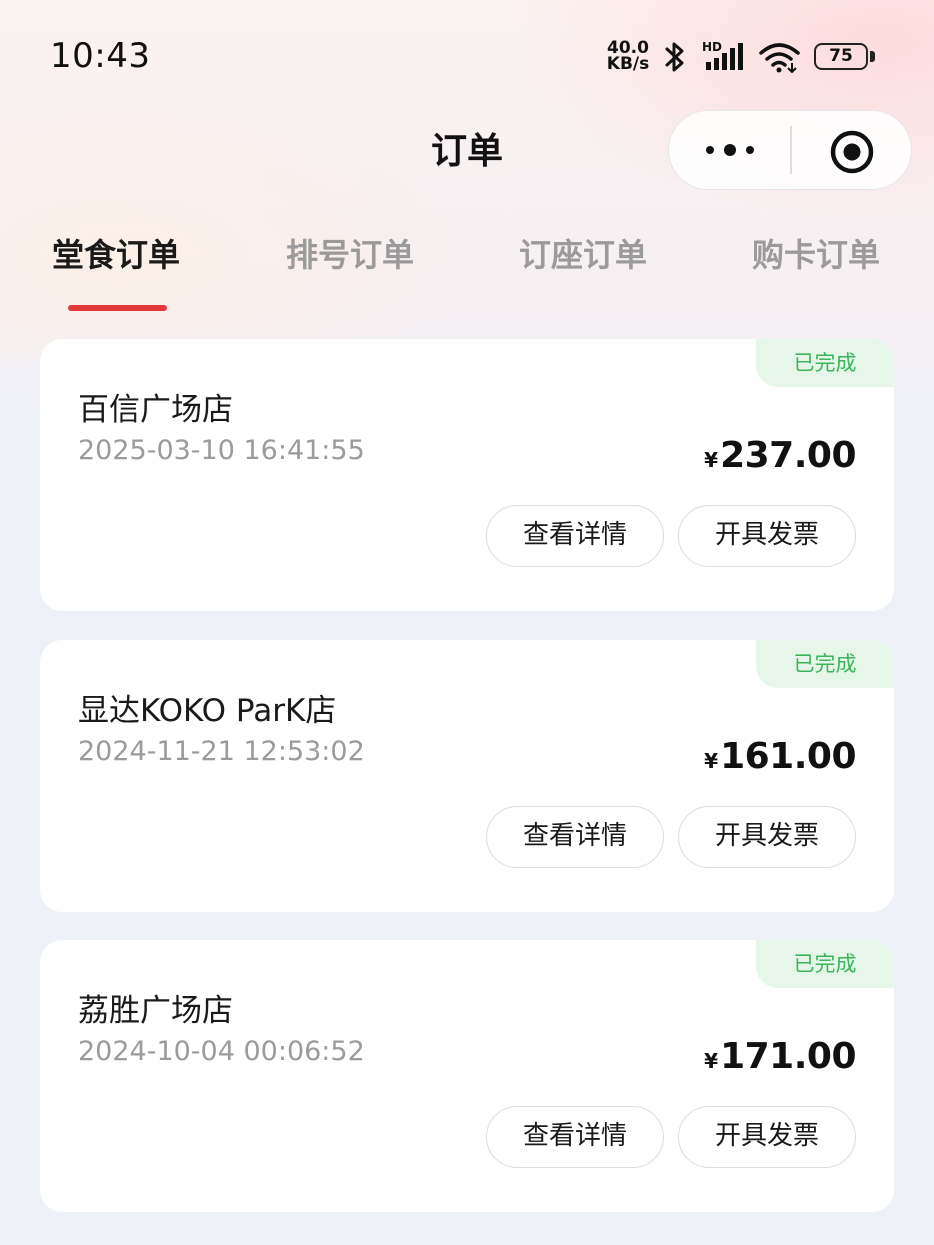  What do you see at coordinates (221, 751) in the screenshot?
I see `order-time: 2024-11-21 12:53:02` at bounding box center [221, 751].